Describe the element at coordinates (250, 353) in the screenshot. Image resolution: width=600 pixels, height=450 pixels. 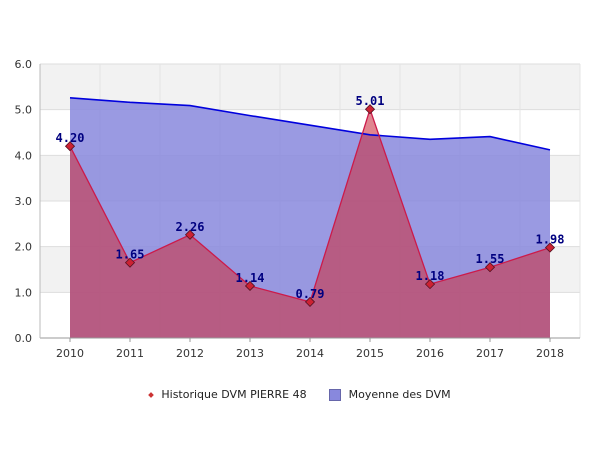
I see `x-tick-label: 2013` at that location.